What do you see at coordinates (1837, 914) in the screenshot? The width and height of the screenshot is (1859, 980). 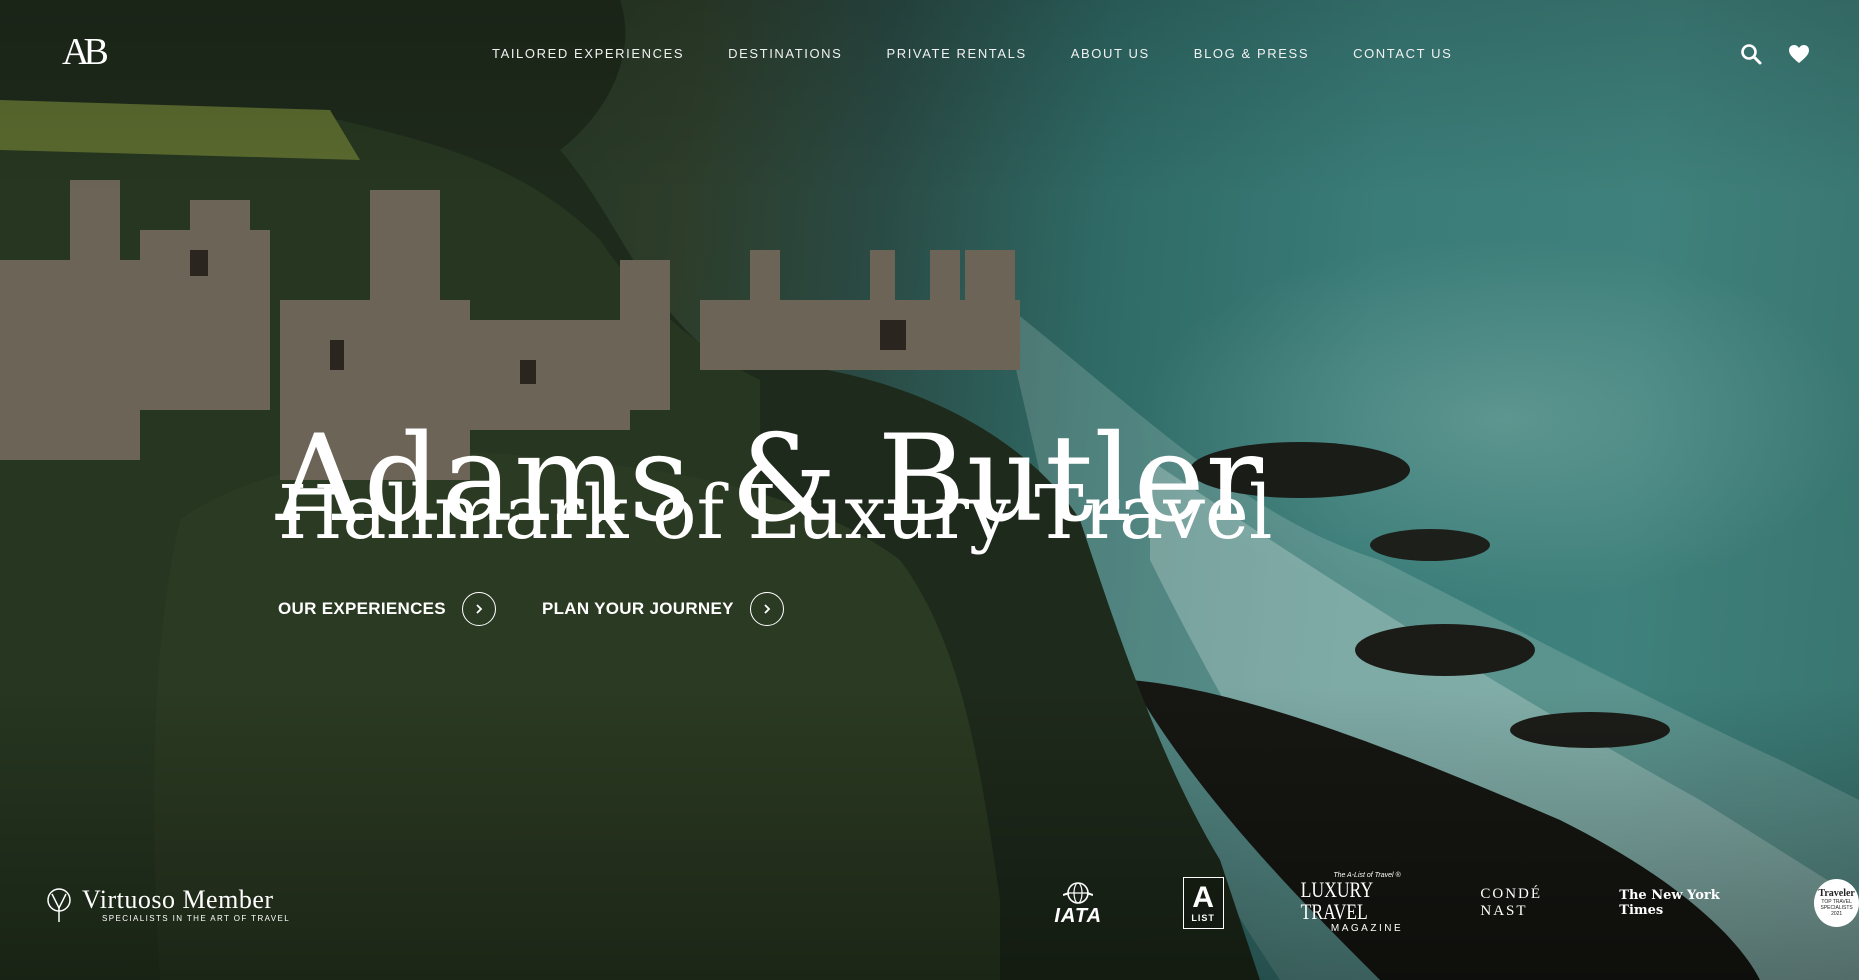 I see `traveler-year: 2021` at bounding box center [1837, 914].